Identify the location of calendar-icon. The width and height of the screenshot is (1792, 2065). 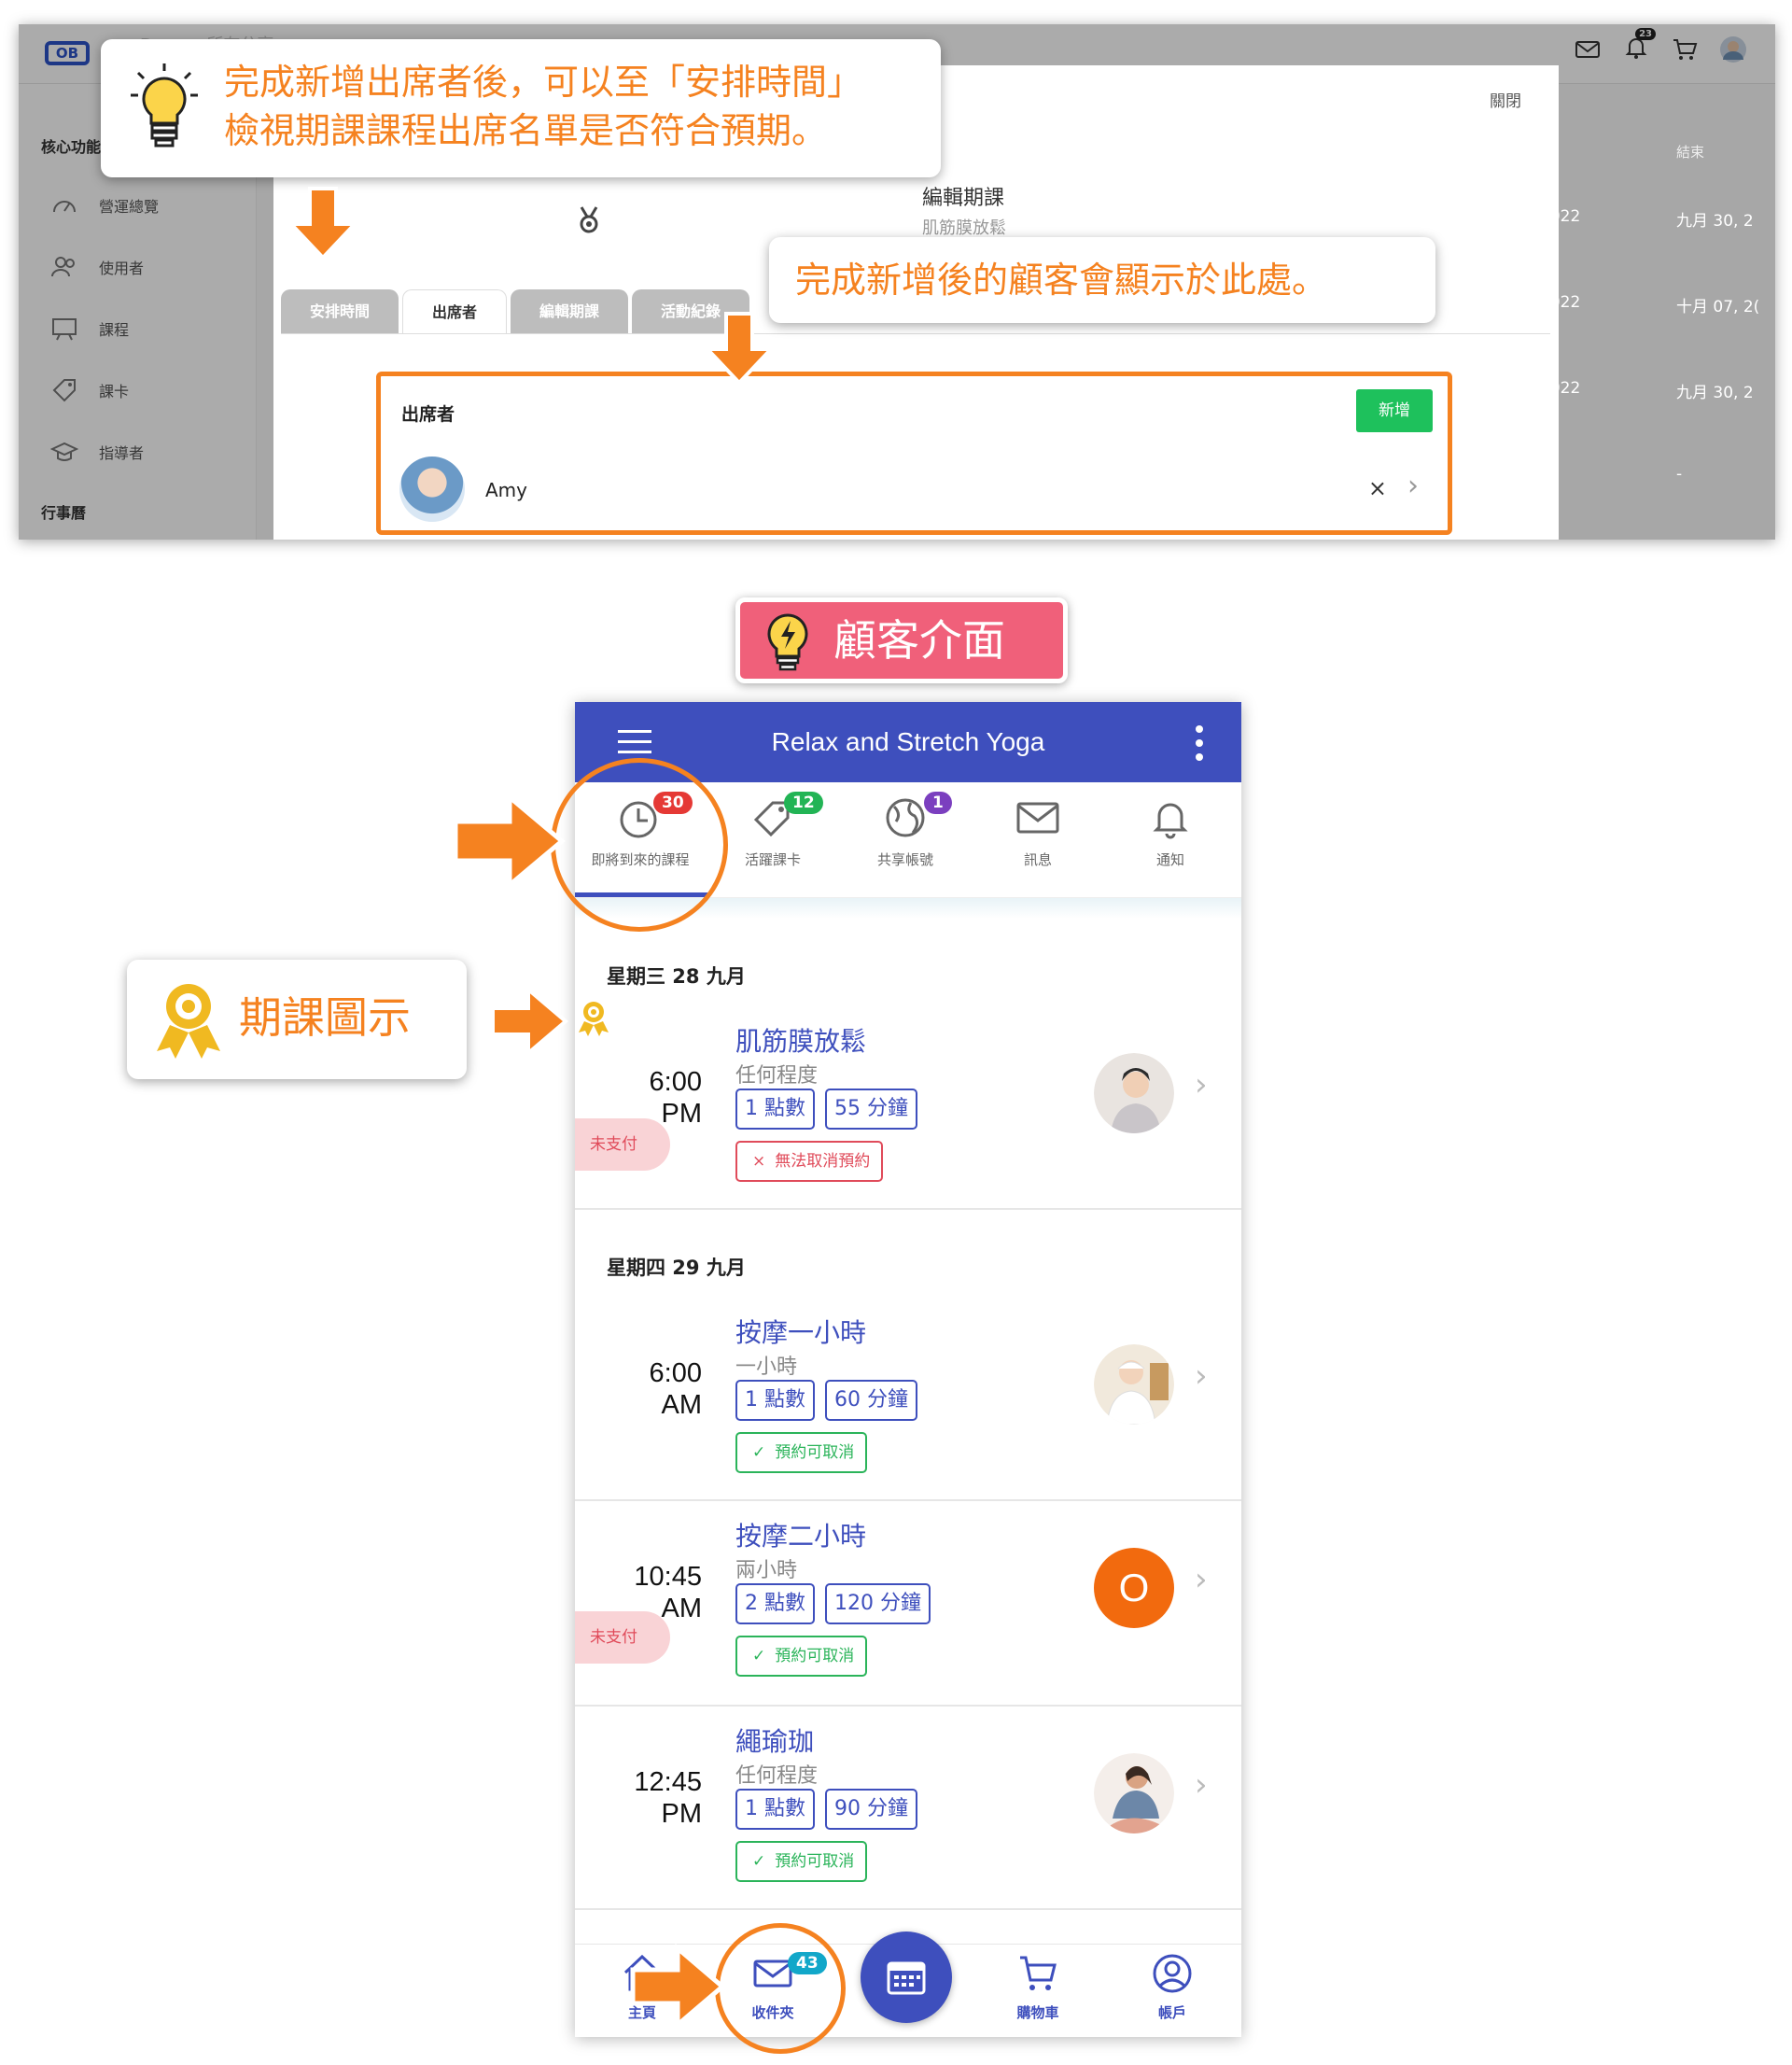
(906, 1978).